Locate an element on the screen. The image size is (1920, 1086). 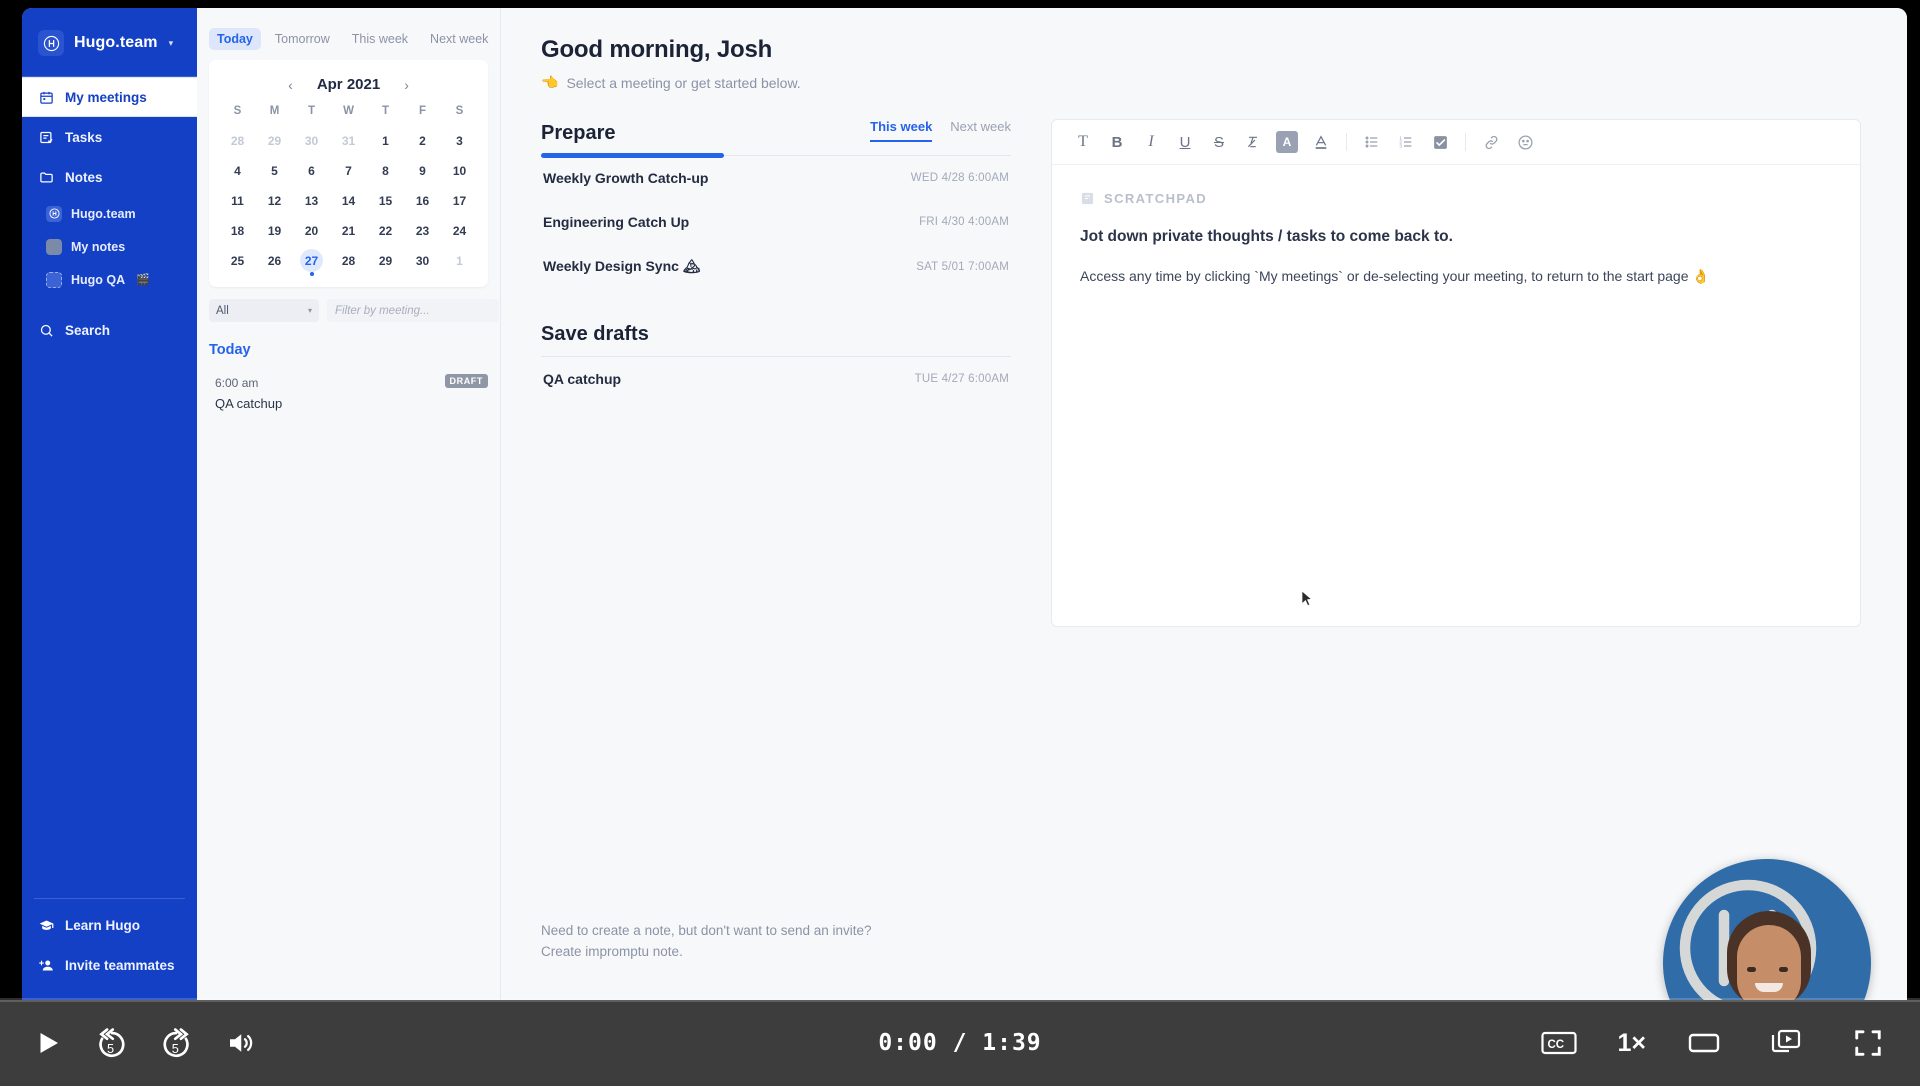
calendar-day-today: 27 is located at coordinates (311, 260).